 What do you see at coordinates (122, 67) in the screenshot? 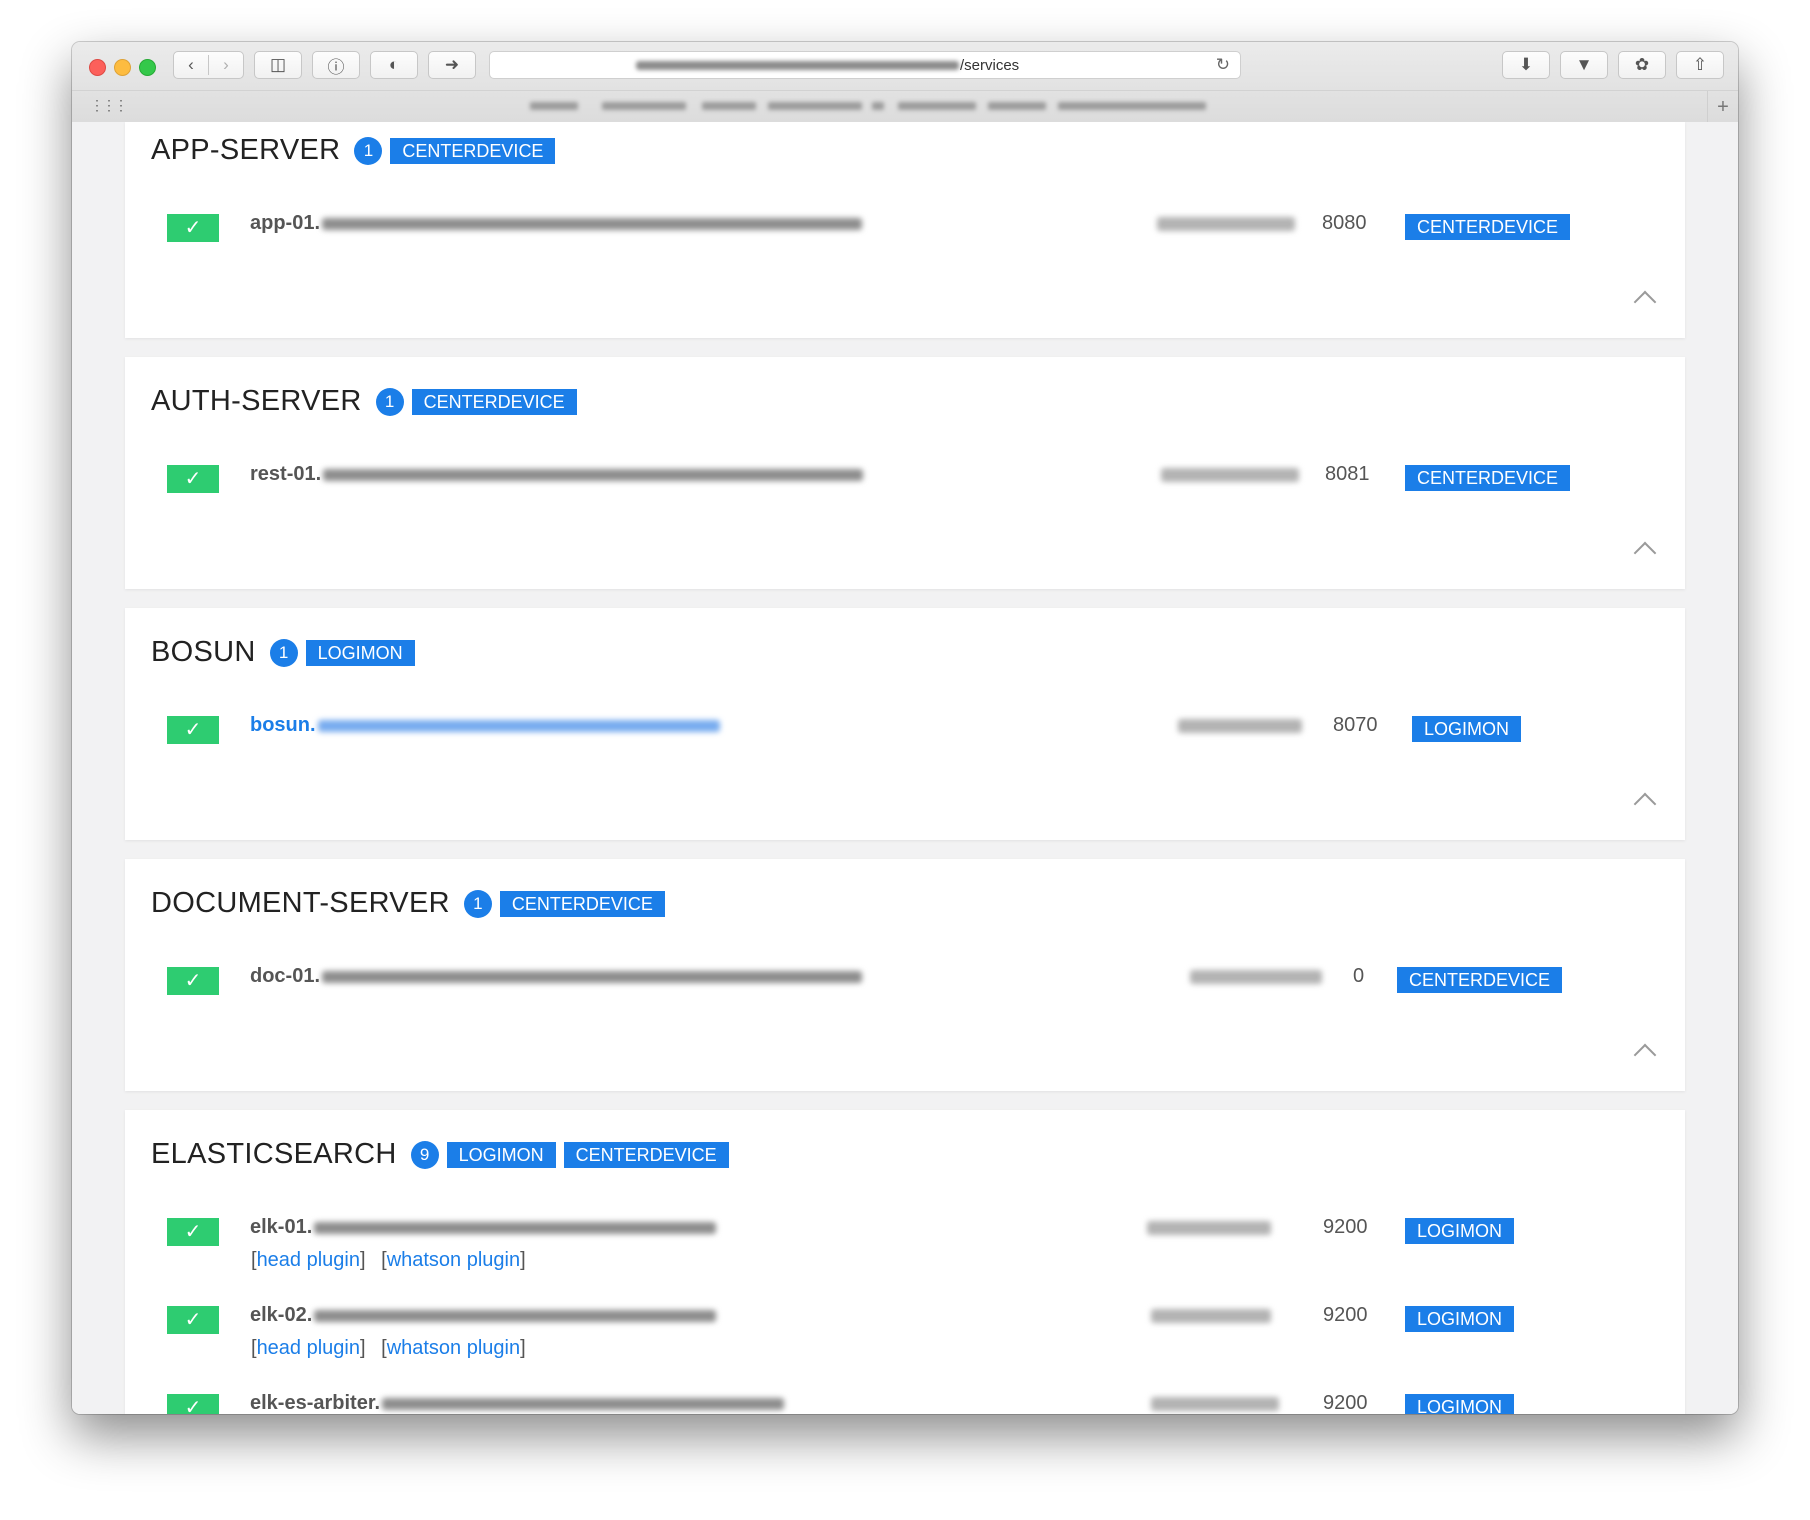
I see `window-minimize-button` at bounding box center [122, 67].